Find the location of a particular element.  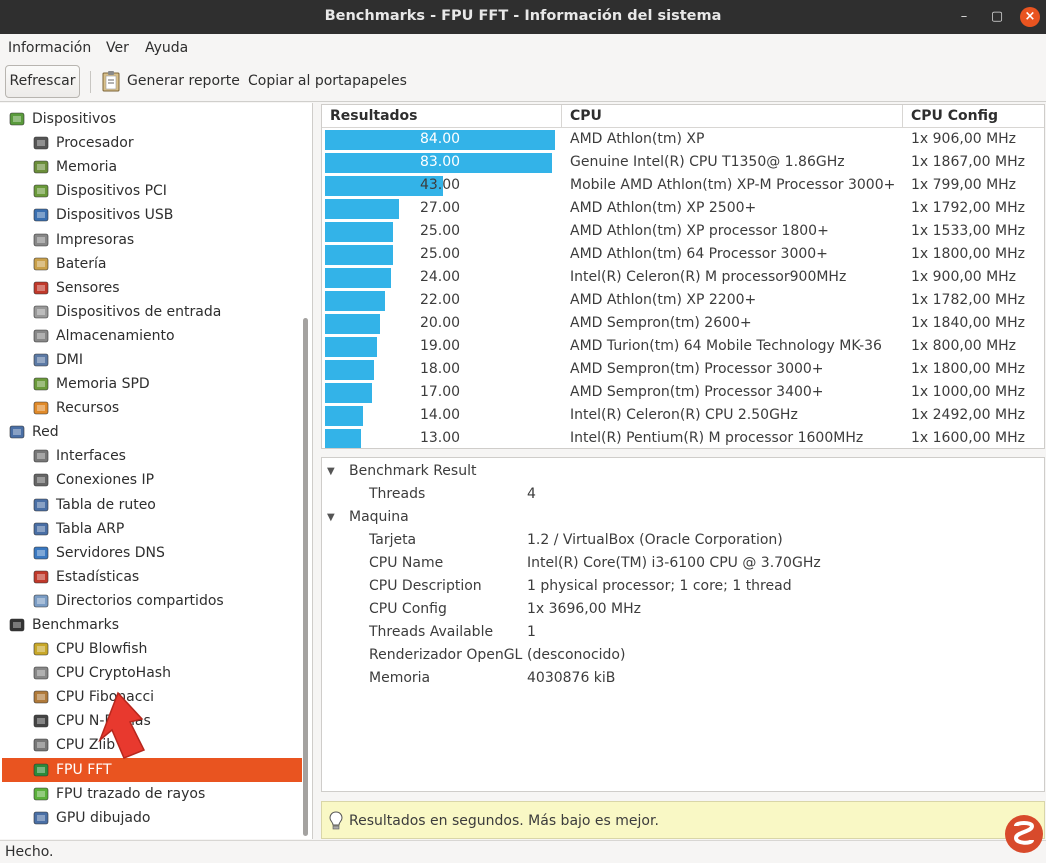

maximize-button: ▢ is located at coordinates (997, 17).